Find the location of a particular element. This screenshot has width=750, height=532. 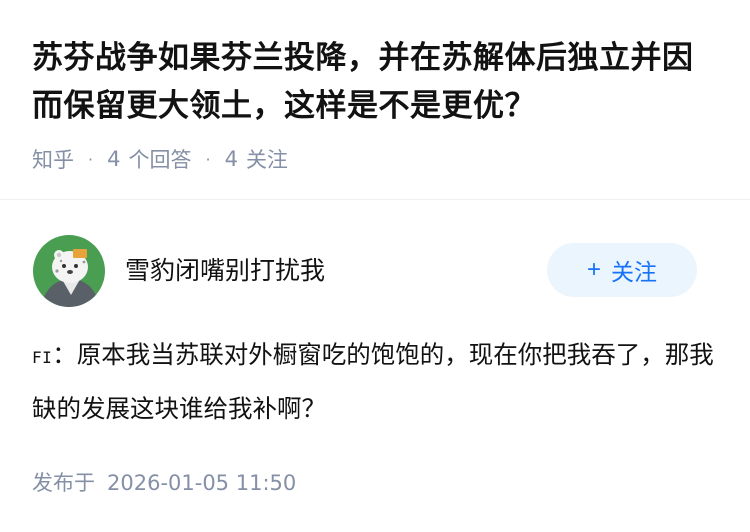

author-row: 雪豹闭嘴别打扰我 + 关注 is located at coordinates (378, 271).